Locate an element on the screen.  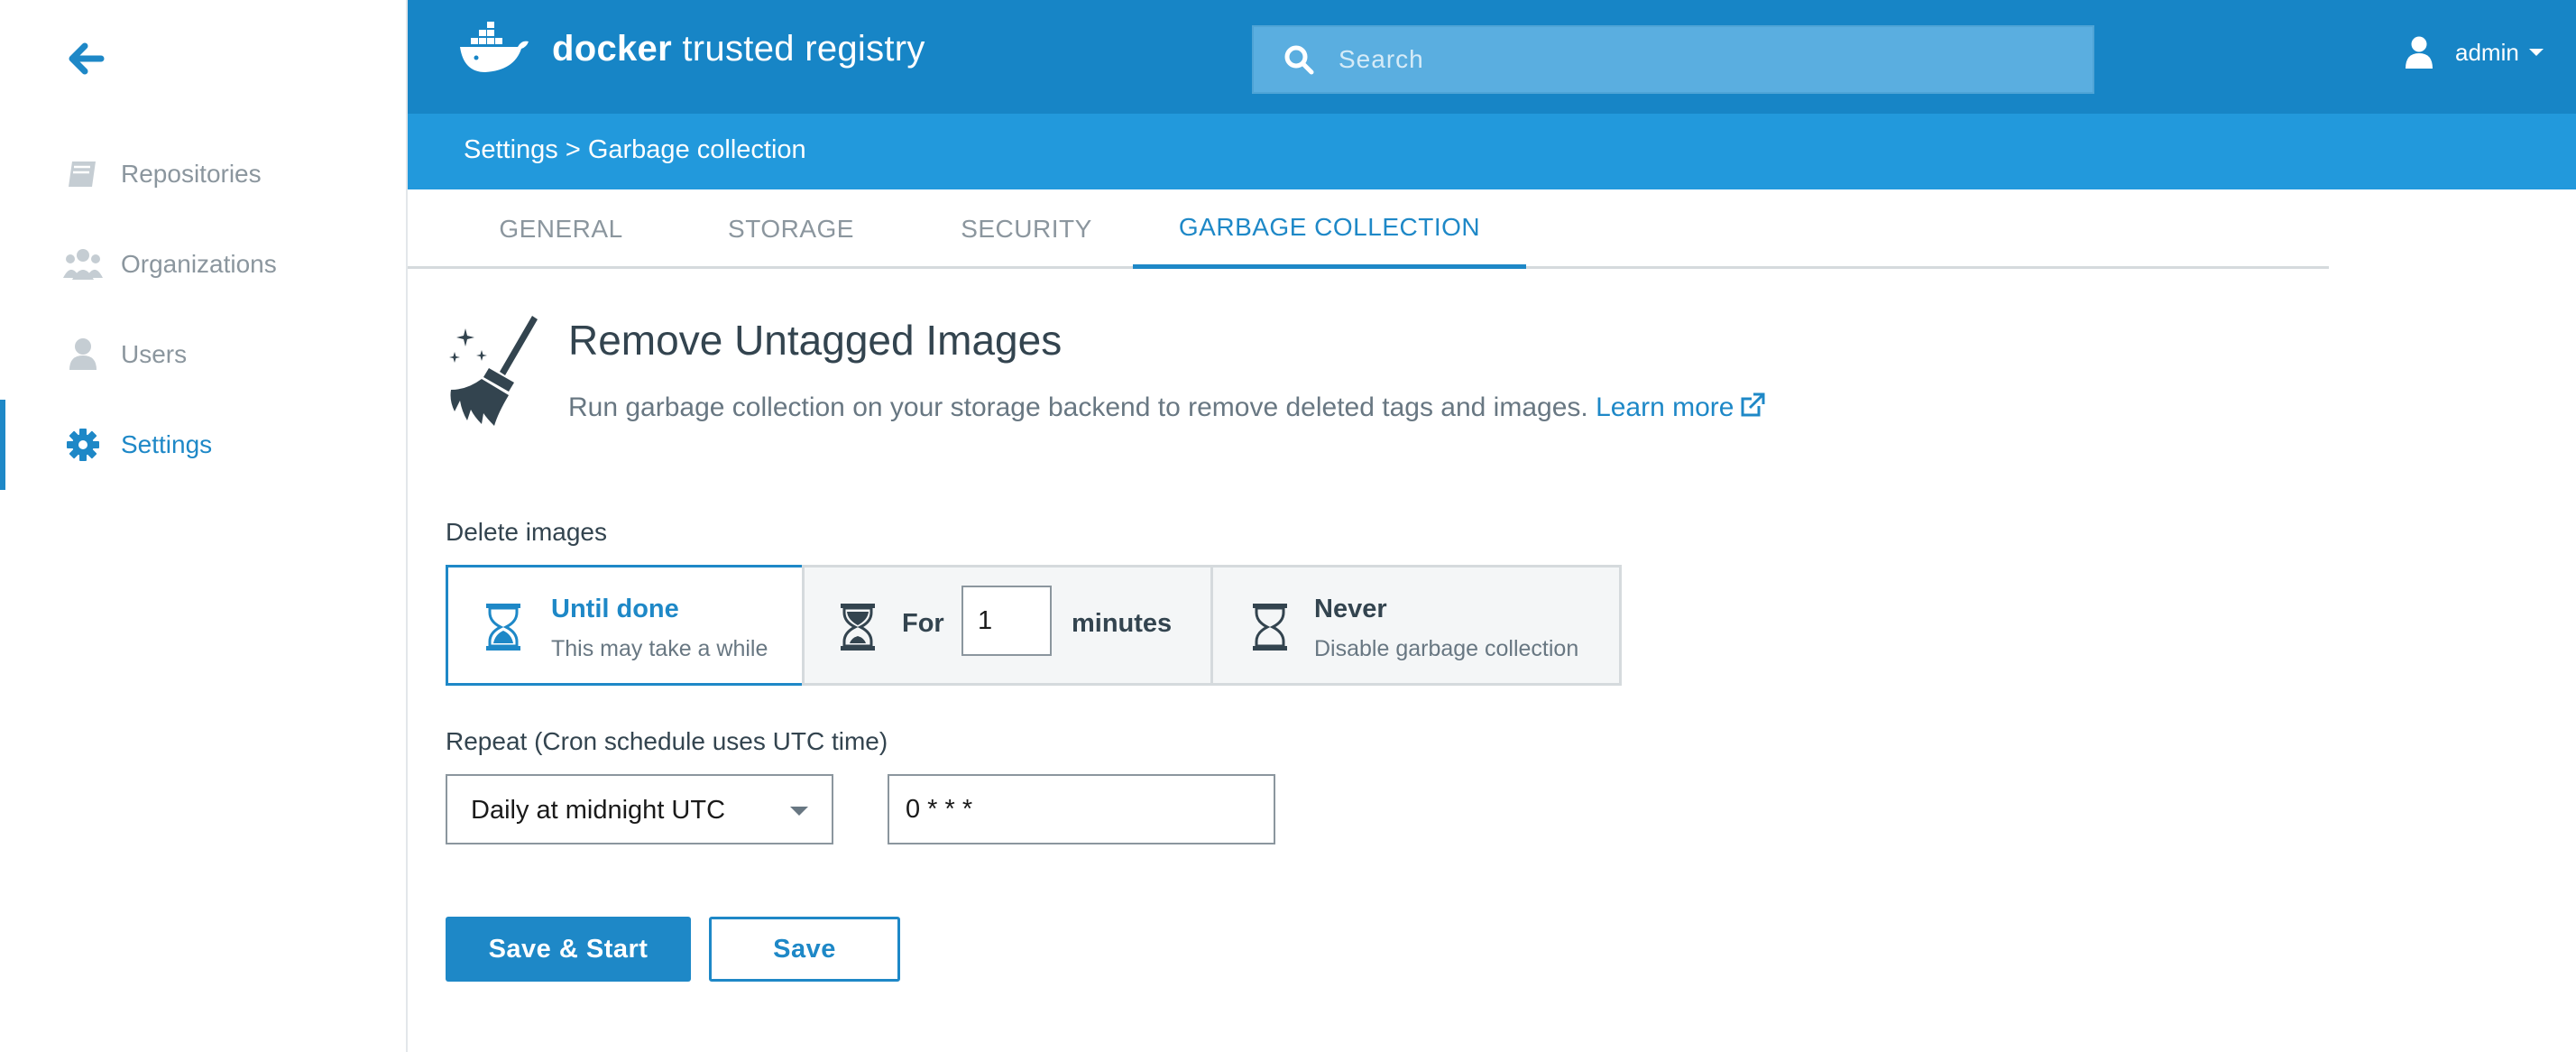
organizations-icon is located at coordinates (83, 264).